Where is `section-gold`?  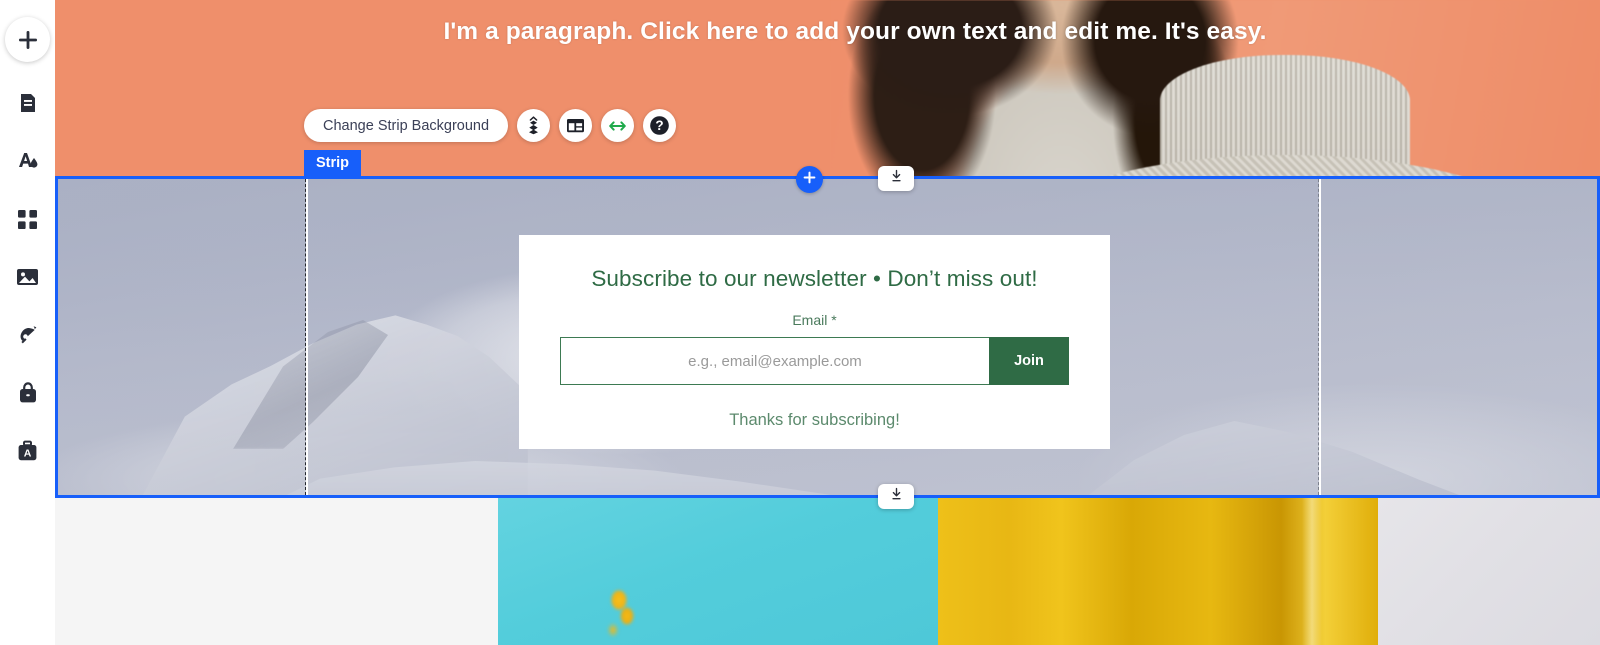
section-gold is located at coordinates (1158, 571).